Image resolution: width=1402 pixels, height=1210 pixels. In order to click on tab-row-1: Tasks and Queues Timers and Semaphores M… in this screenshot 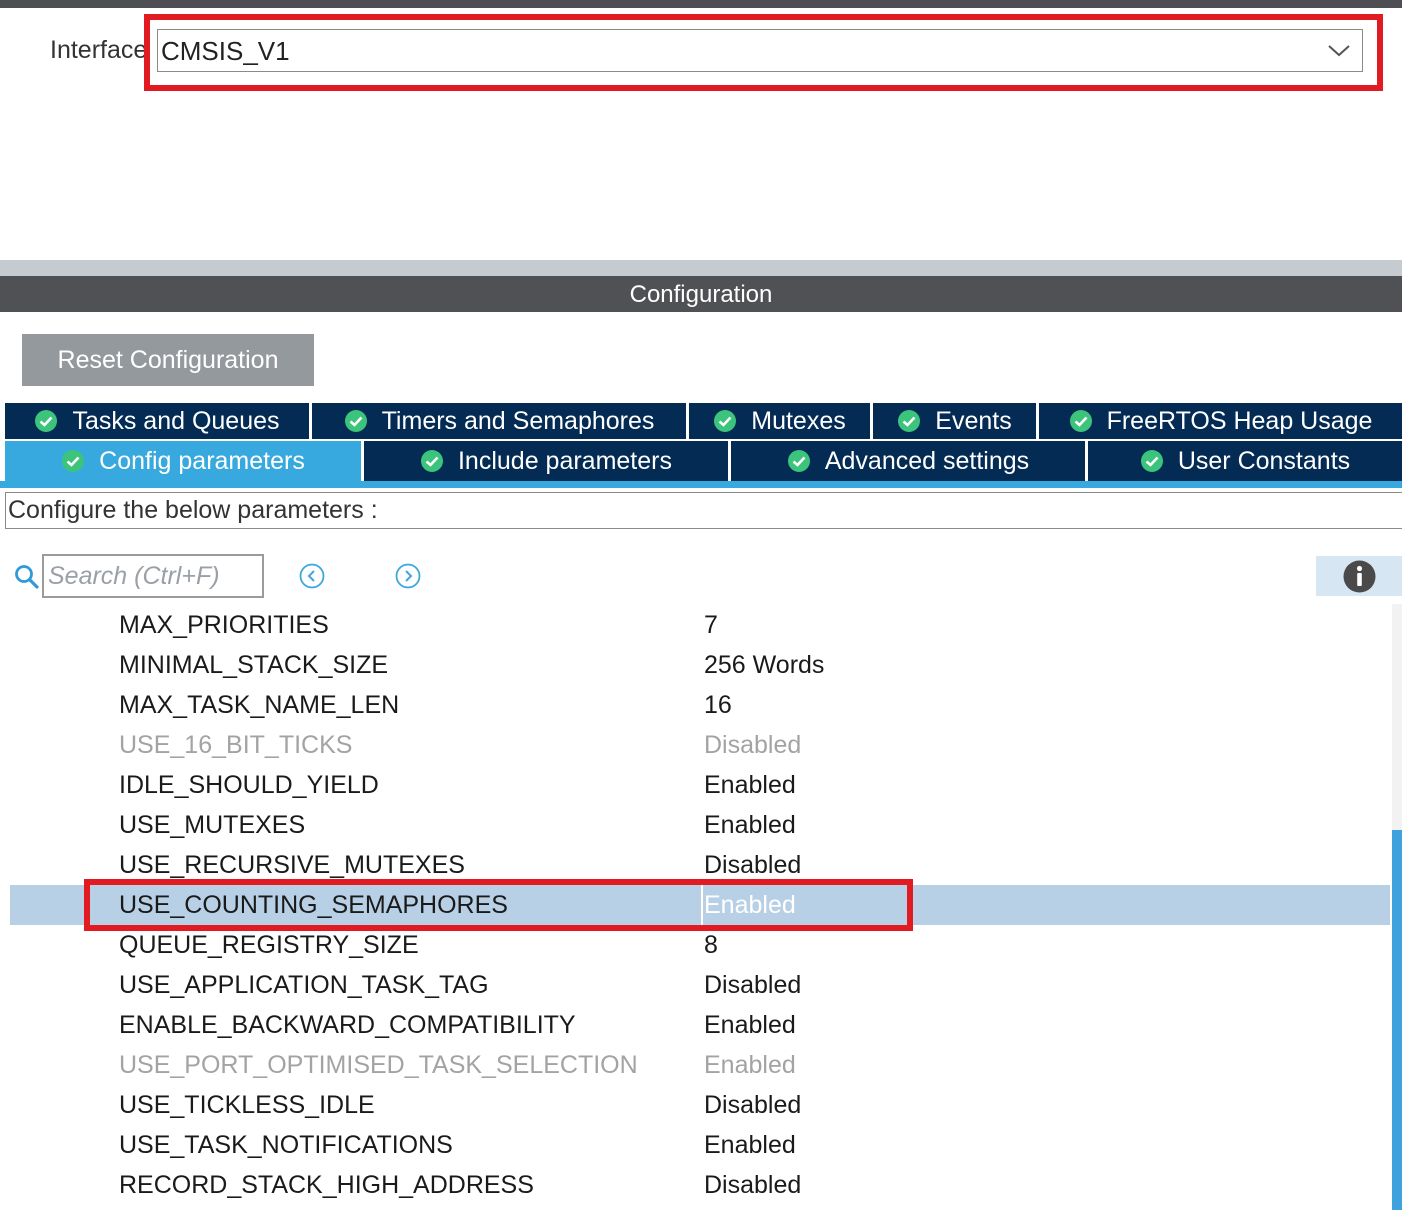, I will do `click(703, 421)`.